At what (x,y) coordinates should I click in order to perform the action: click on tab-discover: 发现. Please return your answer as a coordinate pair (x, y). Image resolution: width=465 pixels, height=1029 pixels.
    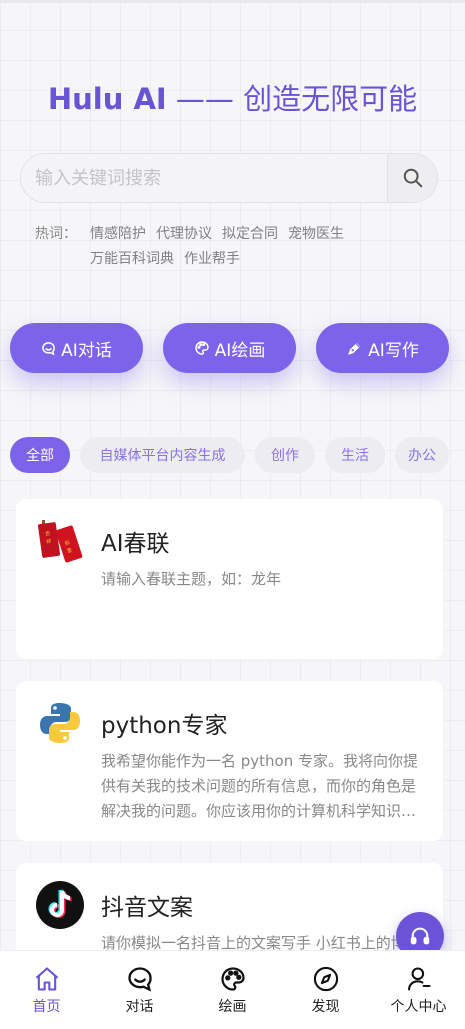
    Looking at the image, I should click on (325, 990).